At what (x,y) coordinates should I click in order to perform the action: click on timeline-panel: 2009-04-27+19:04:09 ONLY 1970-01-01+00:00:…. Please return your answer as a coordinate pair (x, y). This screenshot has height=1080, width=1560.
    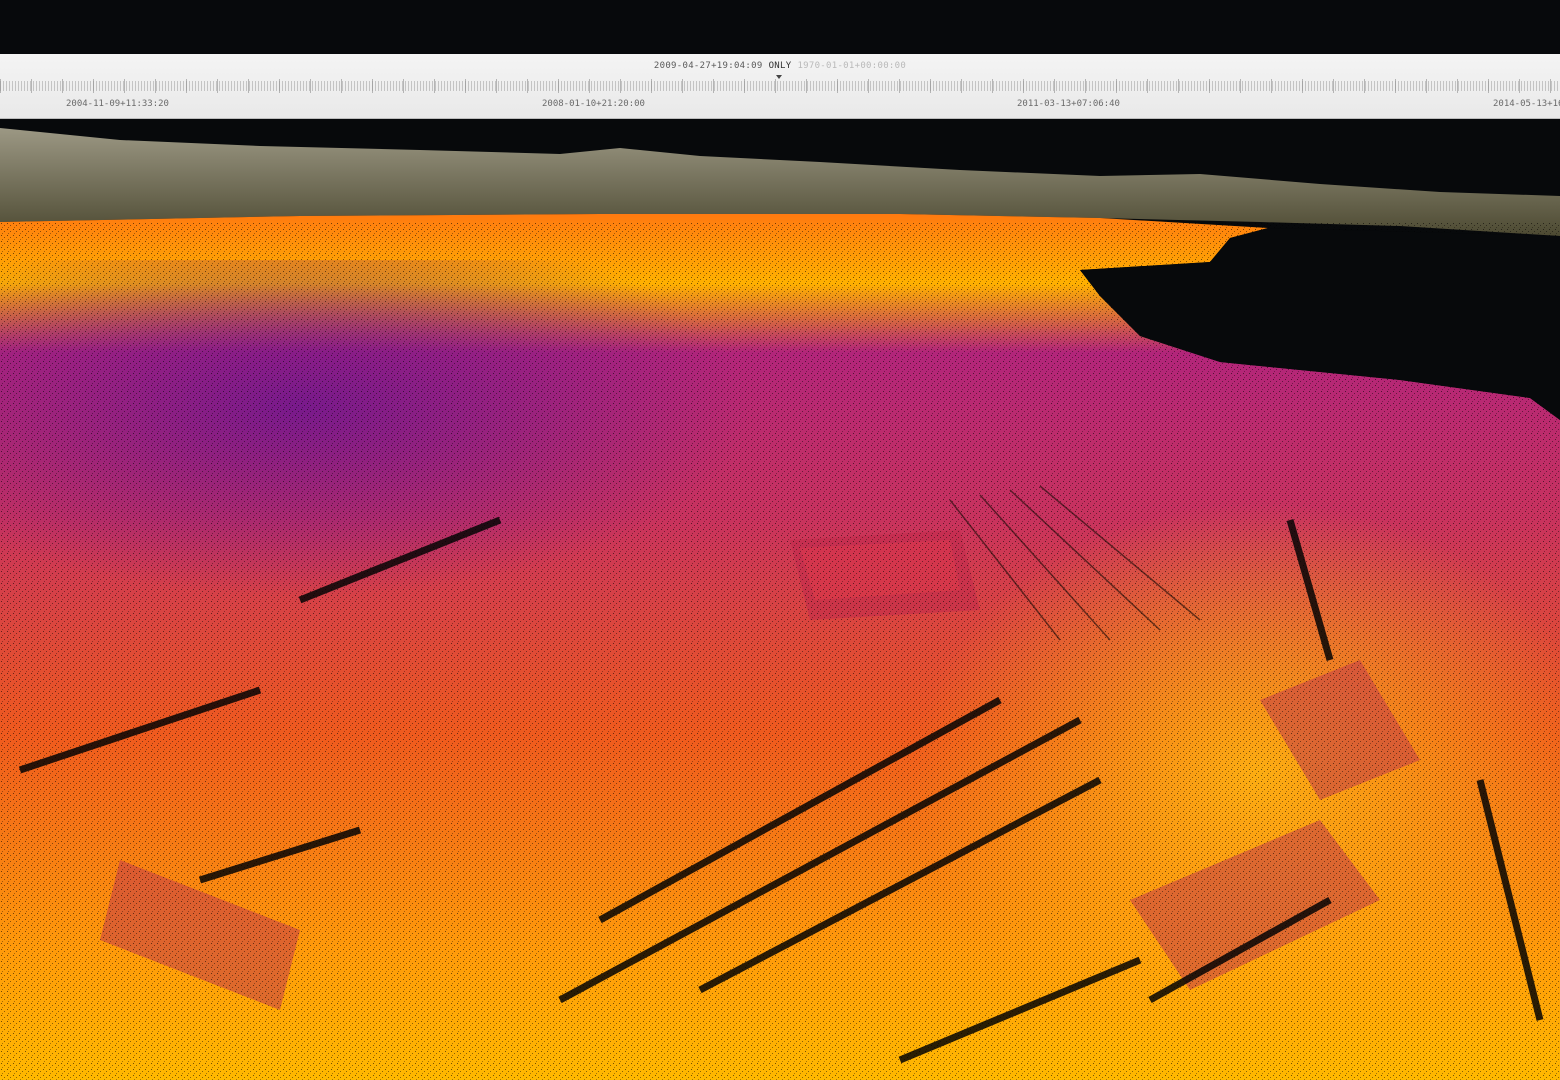
    Looking at the image, I should click on (780, 86).